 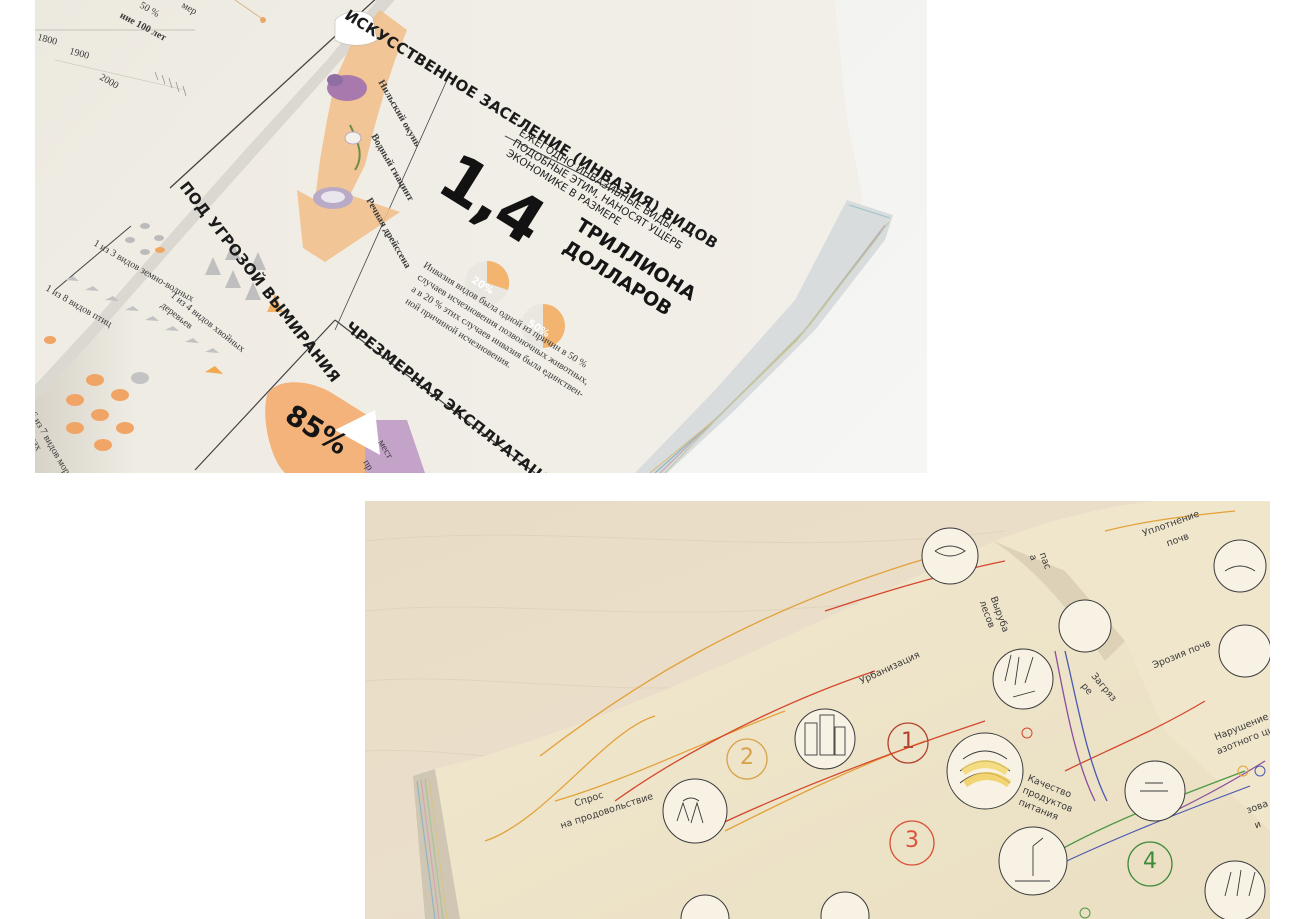 I want to click on diagram-number-4: 4, so click(x=1150, y=861).